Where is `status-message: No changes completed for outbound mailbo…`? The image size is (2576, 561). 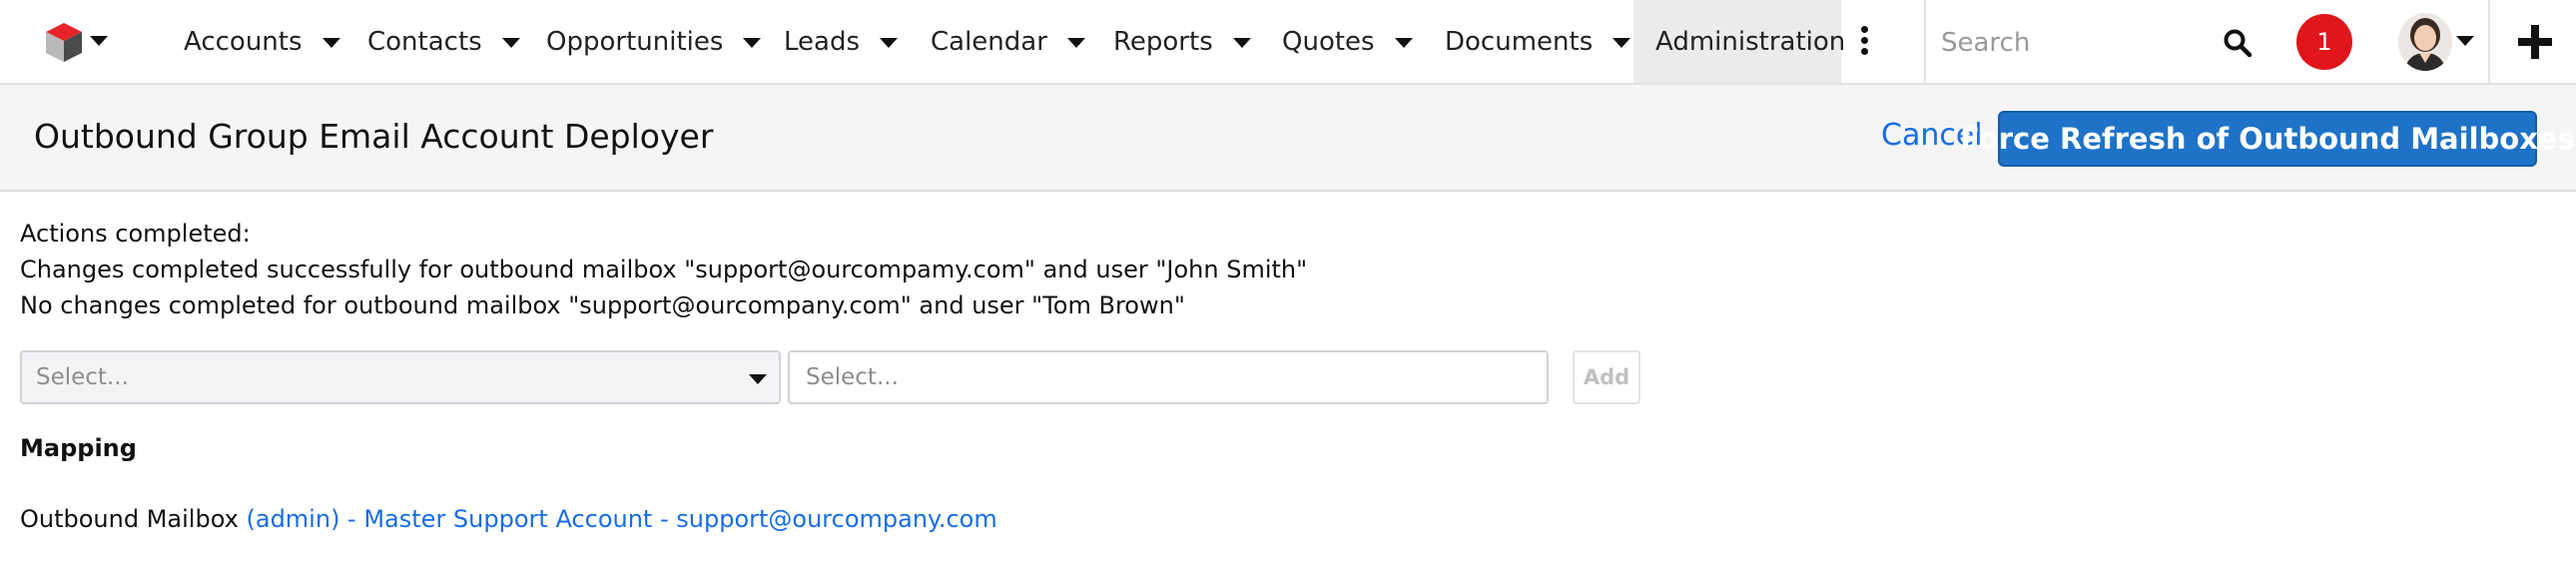
status-message: No changes completed for outbound mailbo… is located at coordinates (602, 305).